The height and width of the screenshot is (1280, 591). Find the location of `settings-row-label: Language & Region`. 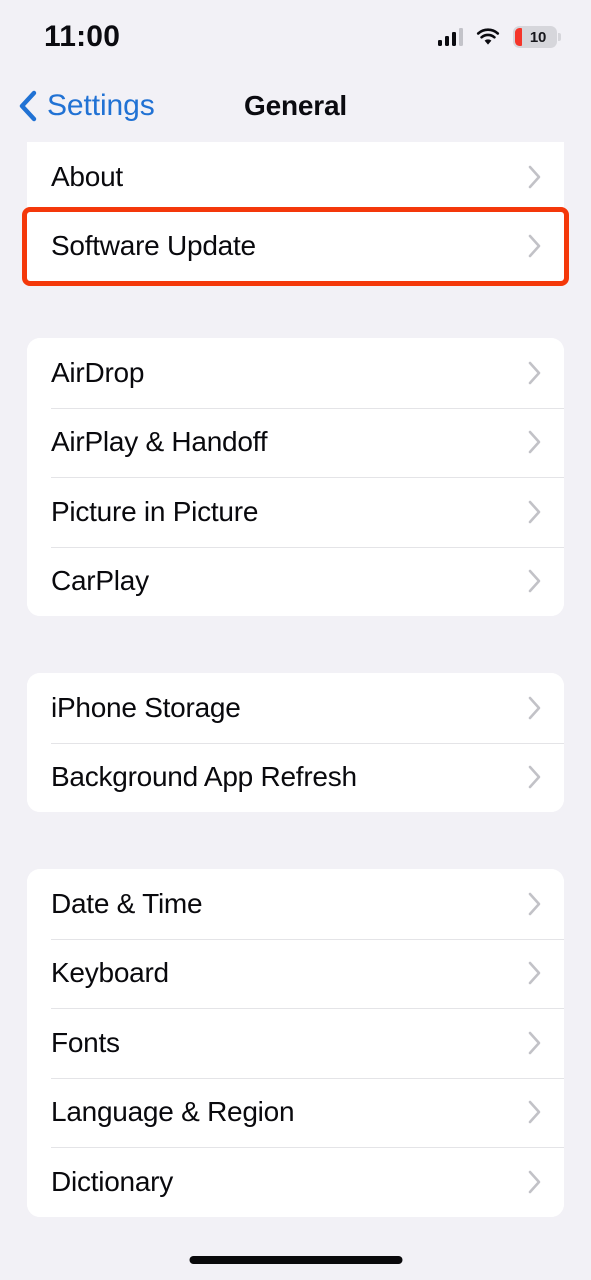

settings-row-label: Language & Region is located at coordinates (173, 1112).